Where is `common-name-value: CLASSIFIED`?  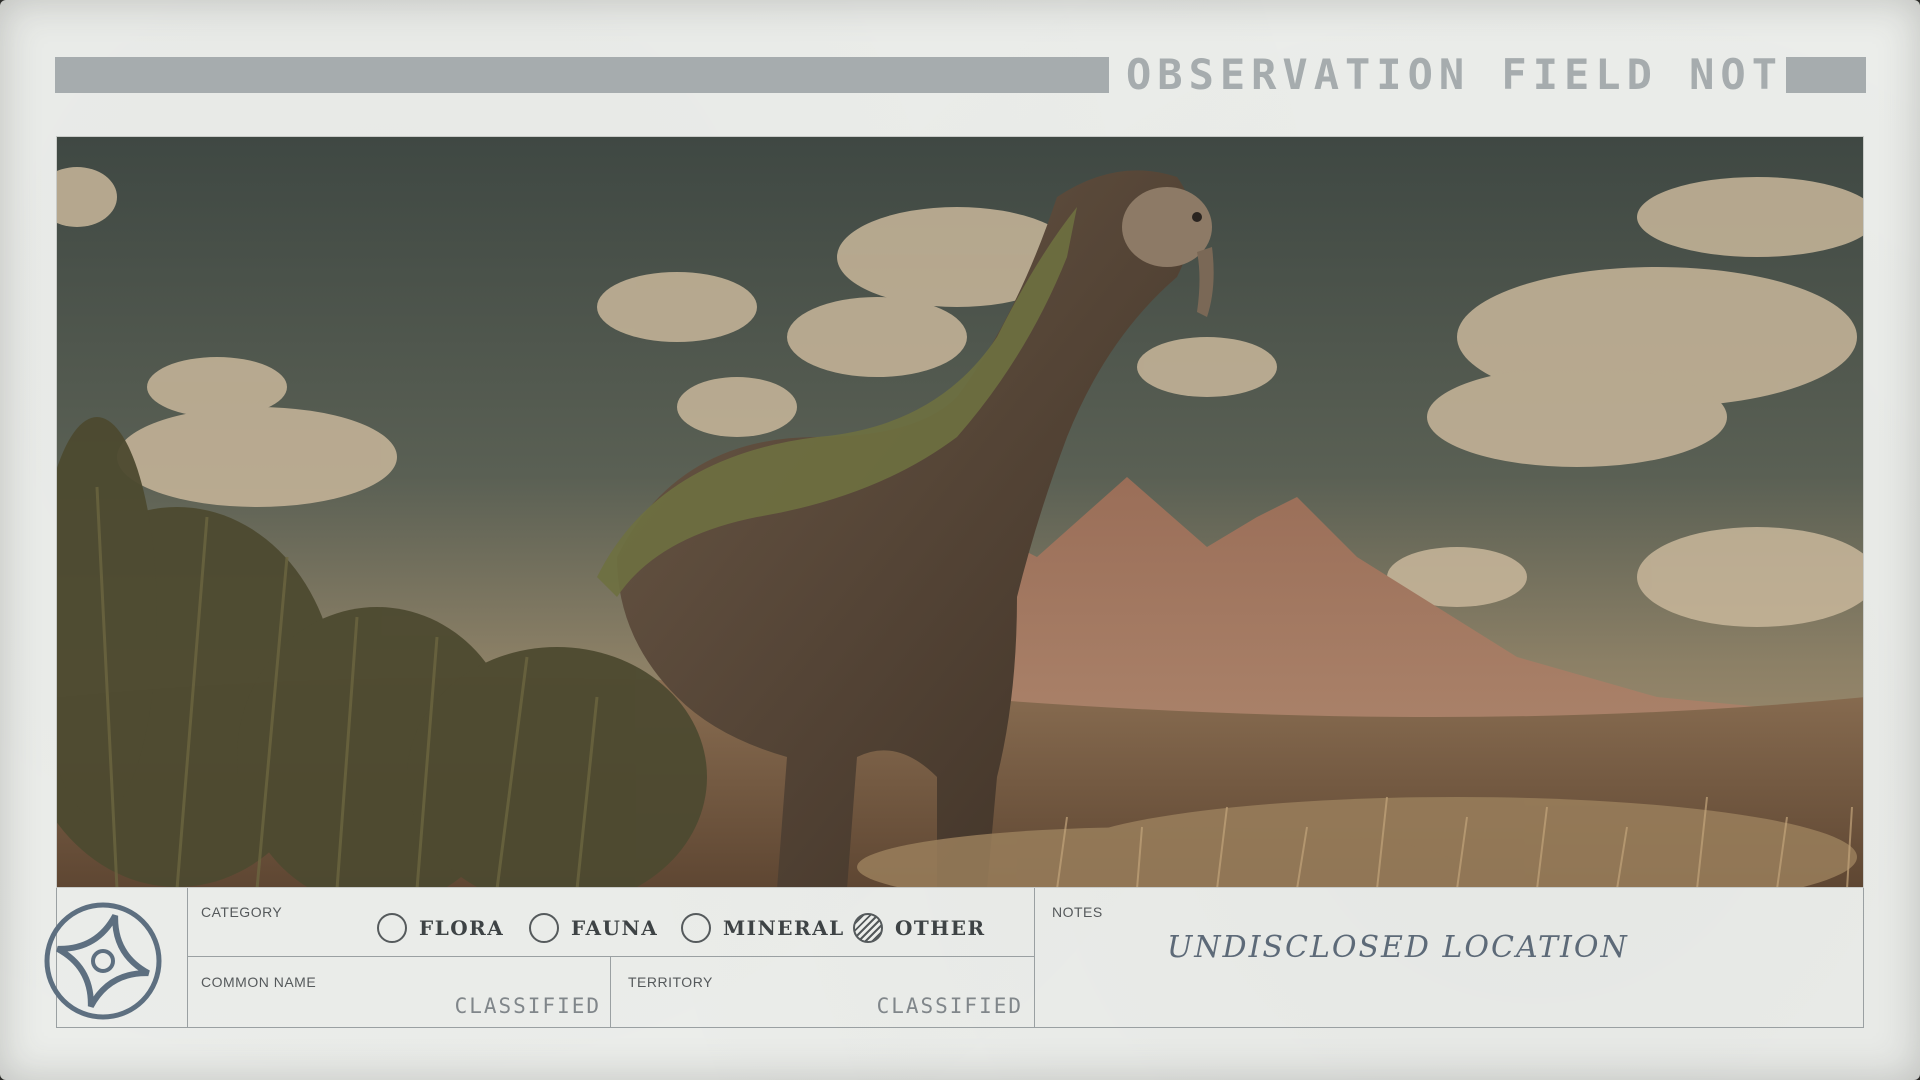
common-name-value: CLASSIFIED is located at coordinates (527, 1006).